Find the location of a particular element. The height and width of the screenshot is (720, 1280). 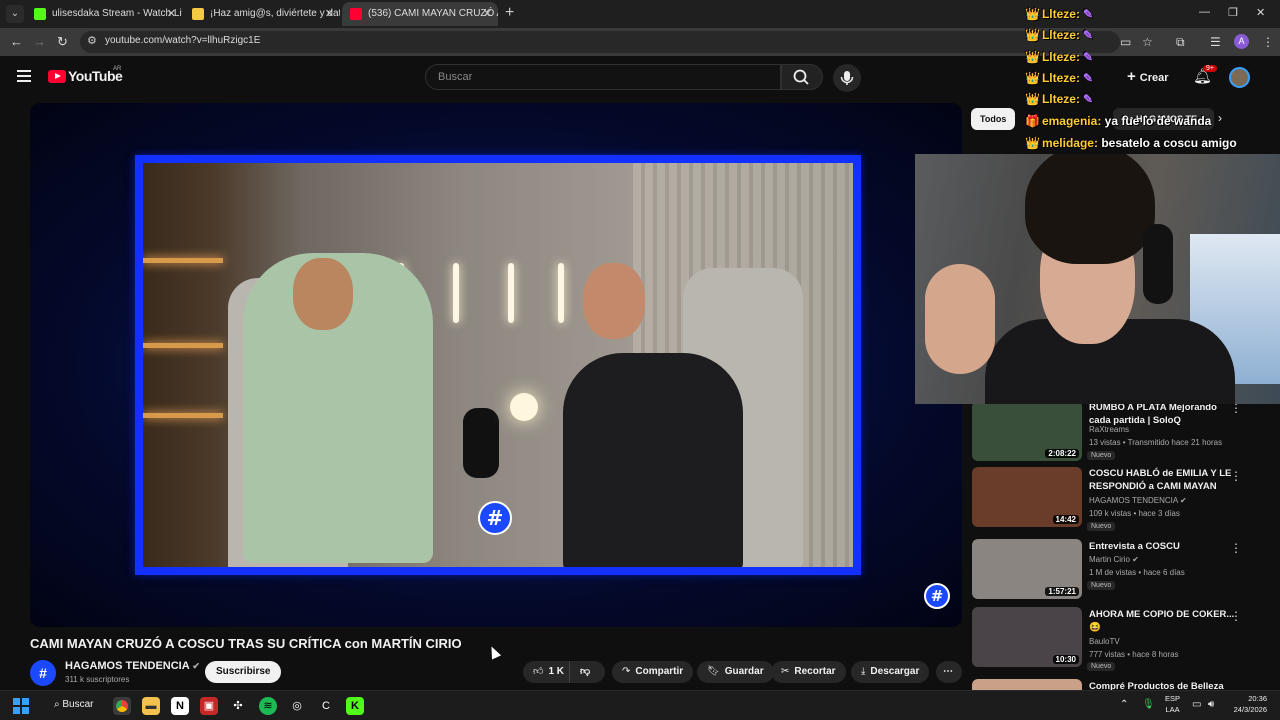

mouse-cursor is located at coordinates (494, 652).